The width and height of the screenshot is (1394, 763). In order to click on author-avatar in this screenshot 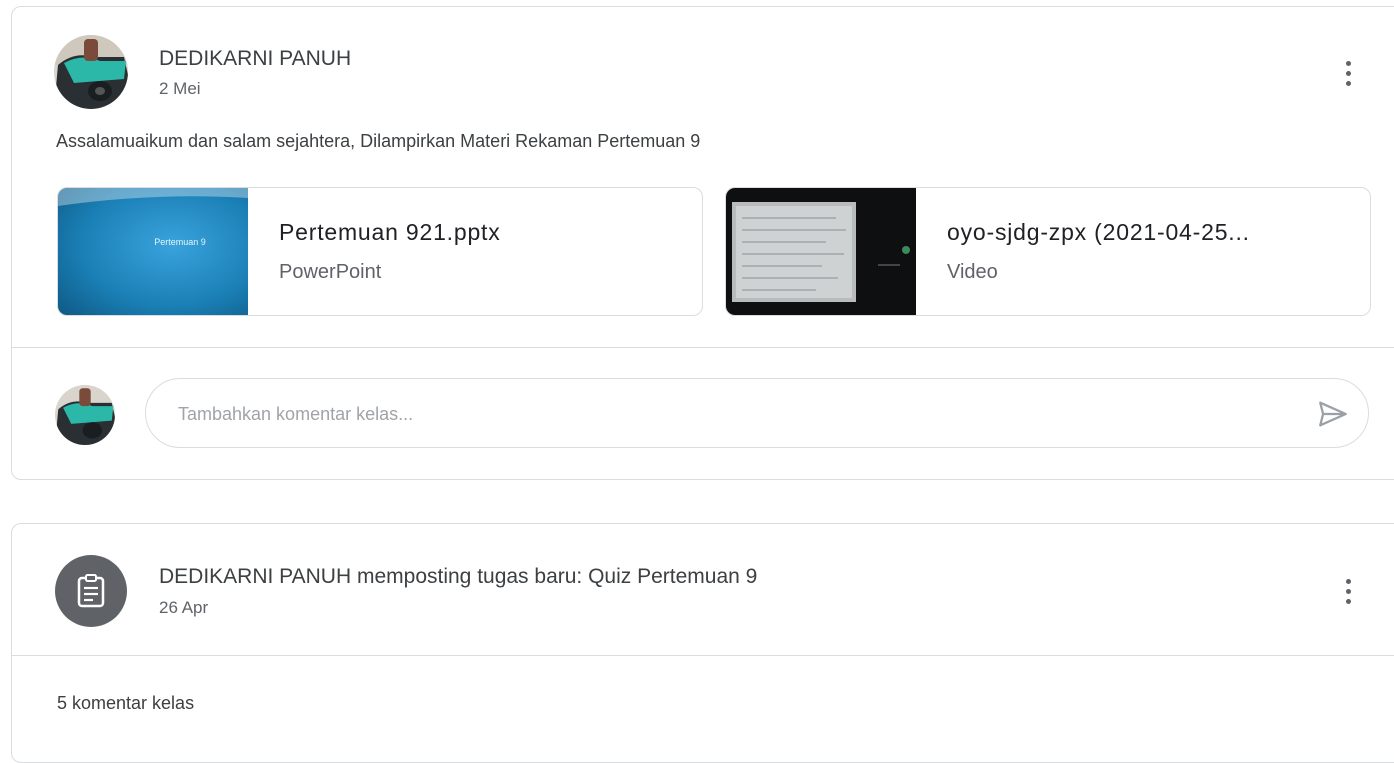, I will do `click(91, 72)`.